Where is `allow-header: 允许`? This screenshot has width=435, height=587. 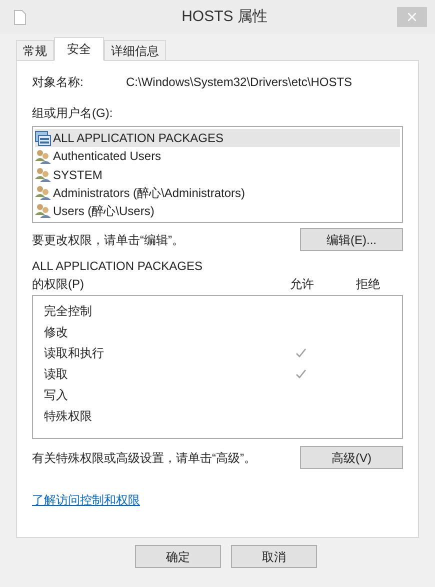 allow-header: 允许 is located at coordinates (302, 284).